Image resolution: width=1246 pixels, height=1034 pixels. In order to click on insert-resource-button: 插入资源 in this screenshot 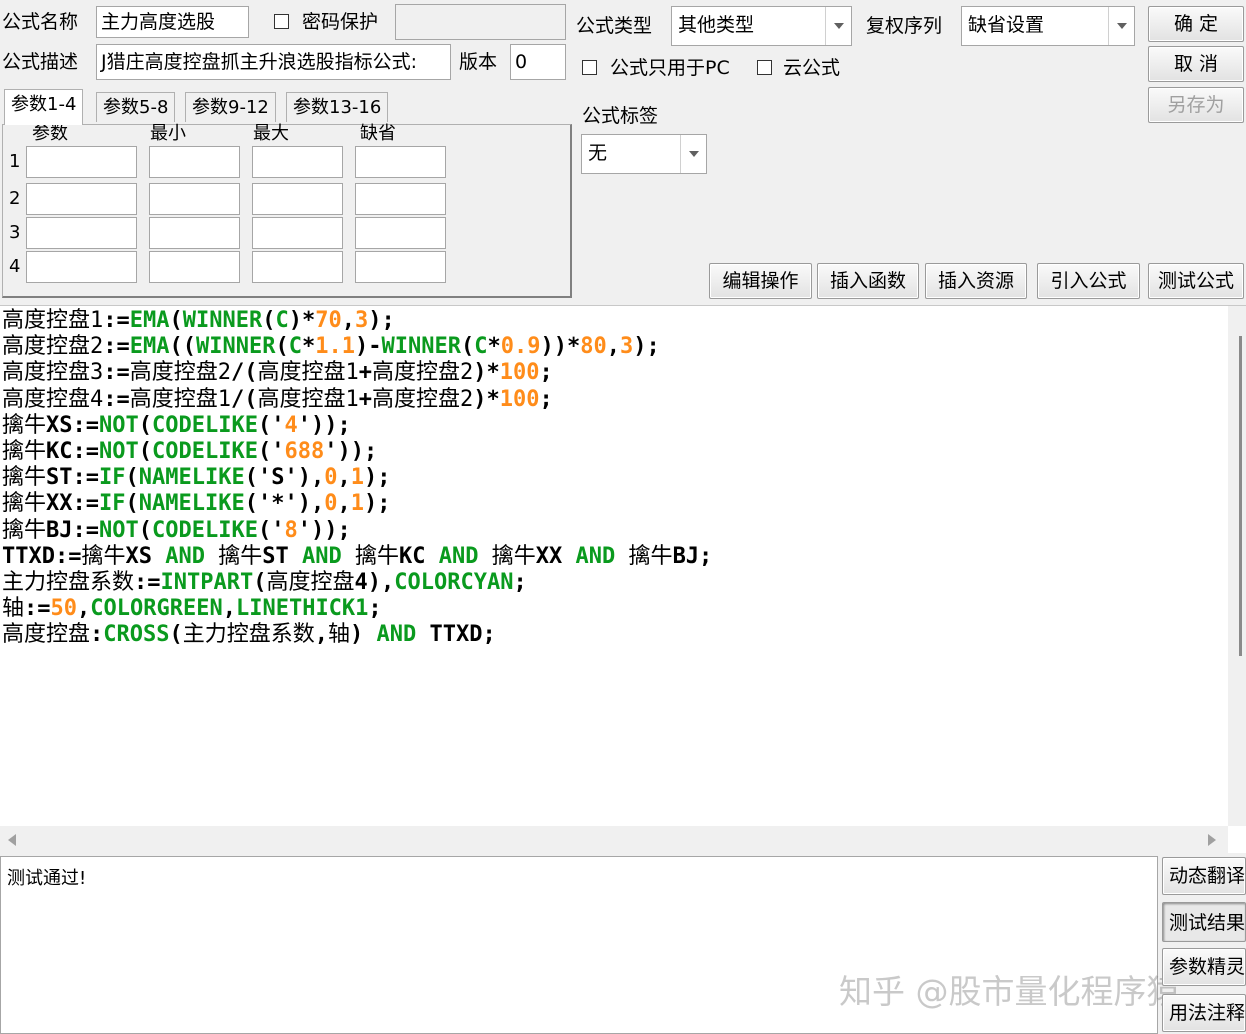, I will do `click(976, 281)`.